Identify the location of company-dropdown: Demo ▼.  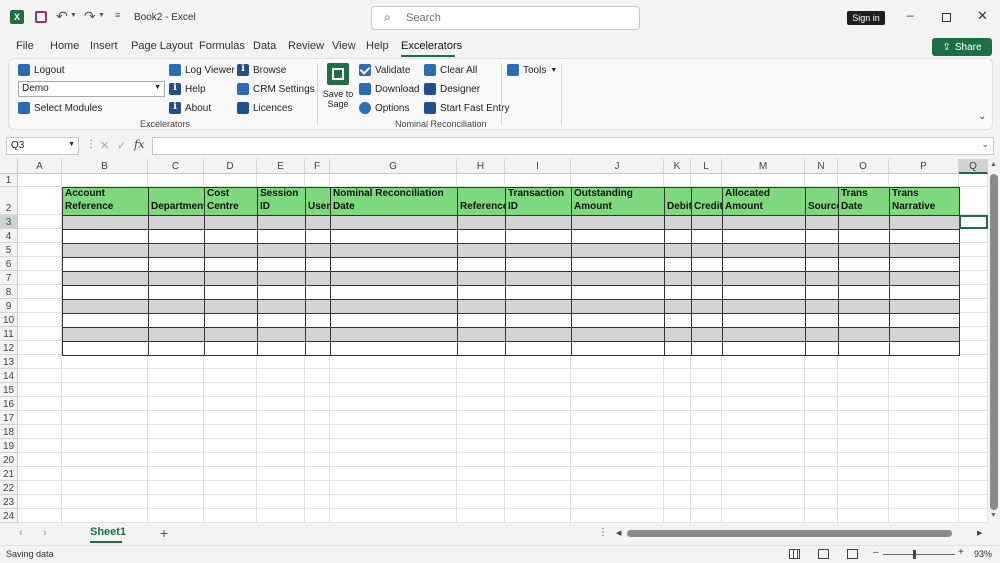
(91, 89).